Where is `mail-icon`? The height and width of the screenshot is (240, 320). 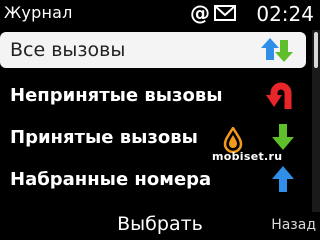
mail-icon is located at coordinates (225, 13).